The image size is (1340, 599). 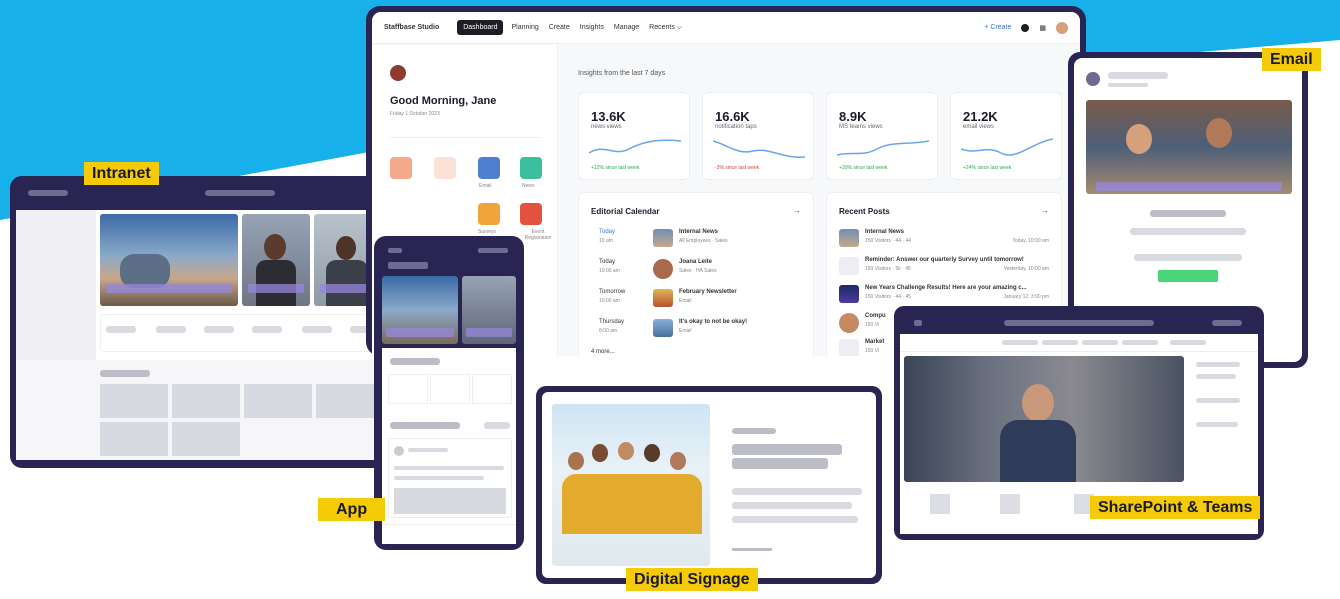 What do you see at coordinates (415, 114) in the screenshot?
I see `date-label: Friday 1 October 2023` at bounding box center [415, 114].